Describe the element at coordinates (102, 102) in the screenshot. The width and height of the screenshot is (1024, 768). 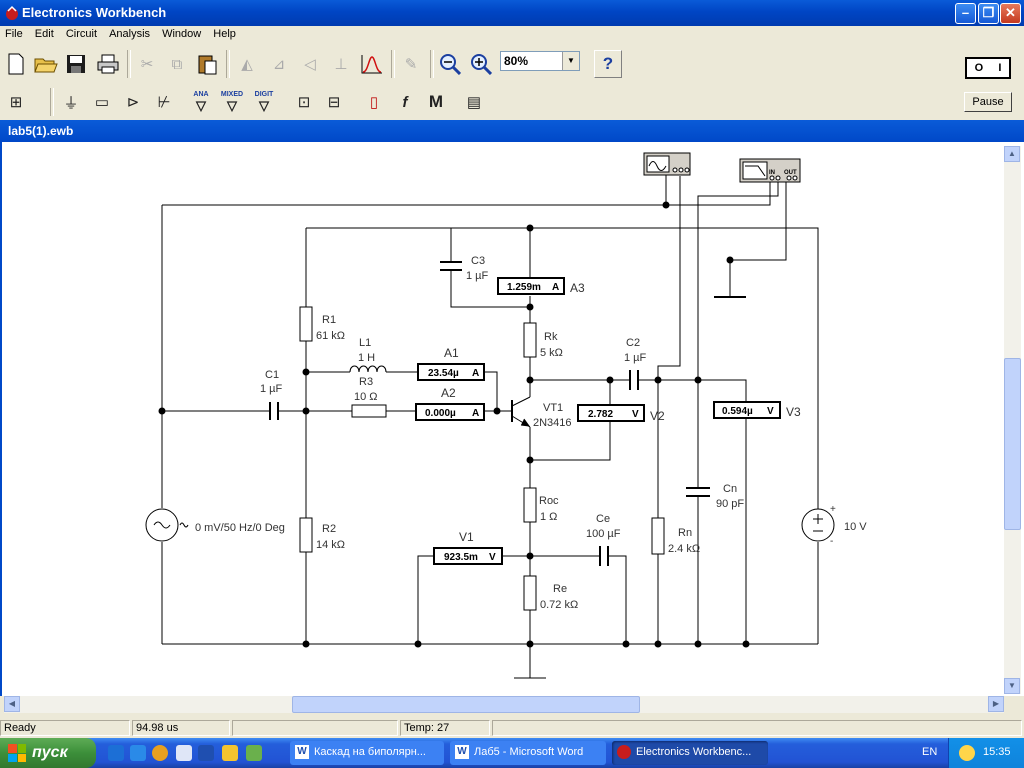
I see `basic-bin-button: ▭` at that location.